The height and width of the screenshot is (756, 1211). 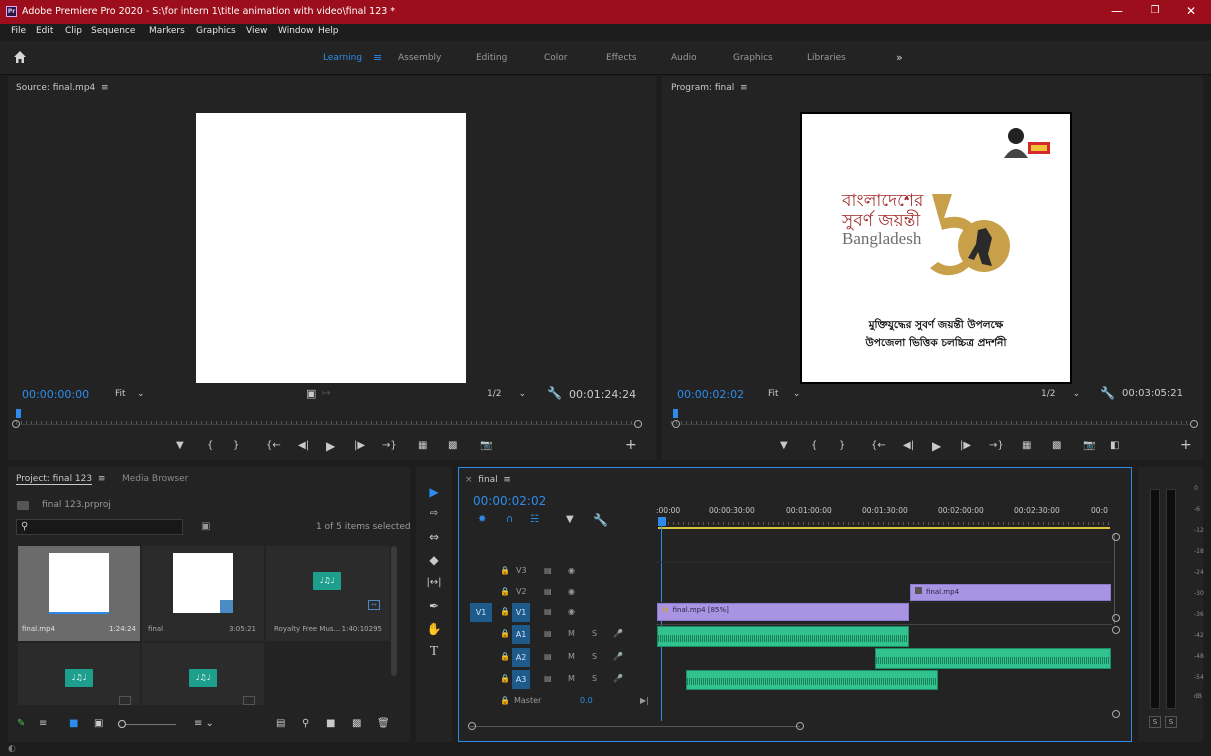 I want to click on restore-icon: ❐, so click(x=1155, y=11).